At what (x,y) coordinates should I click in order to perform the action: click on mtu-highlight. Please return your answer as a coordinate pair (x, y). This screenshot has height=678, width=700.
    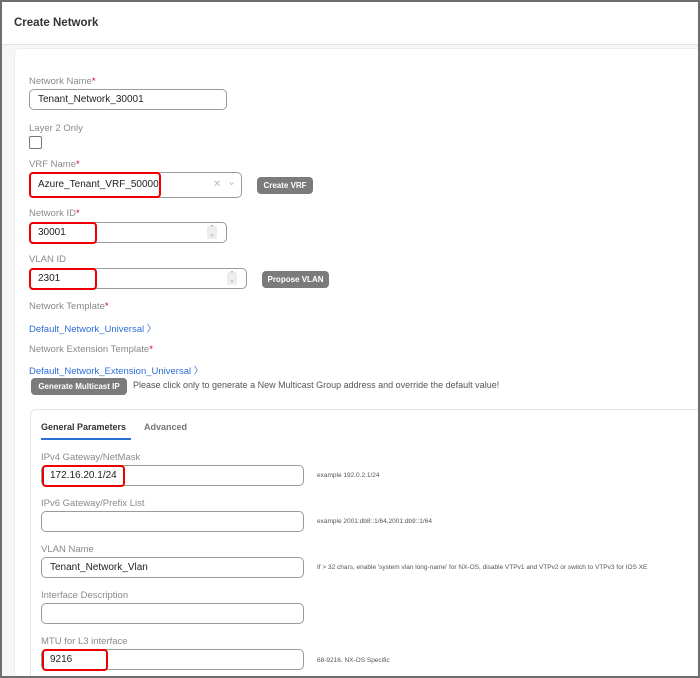
    Looking at the image, I should click on (75, 660).